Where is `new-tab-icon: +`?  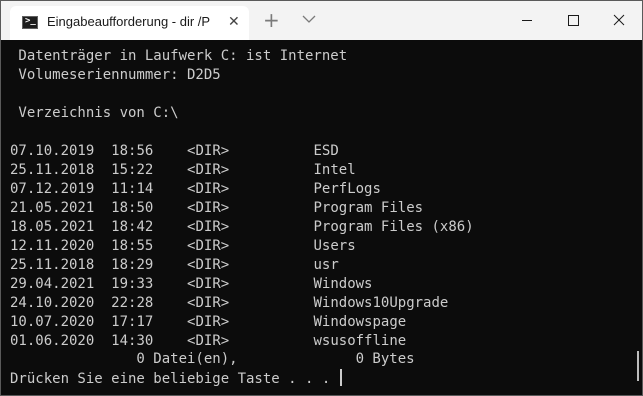
new-tab-icon: + is located at coordinates (271, 20).